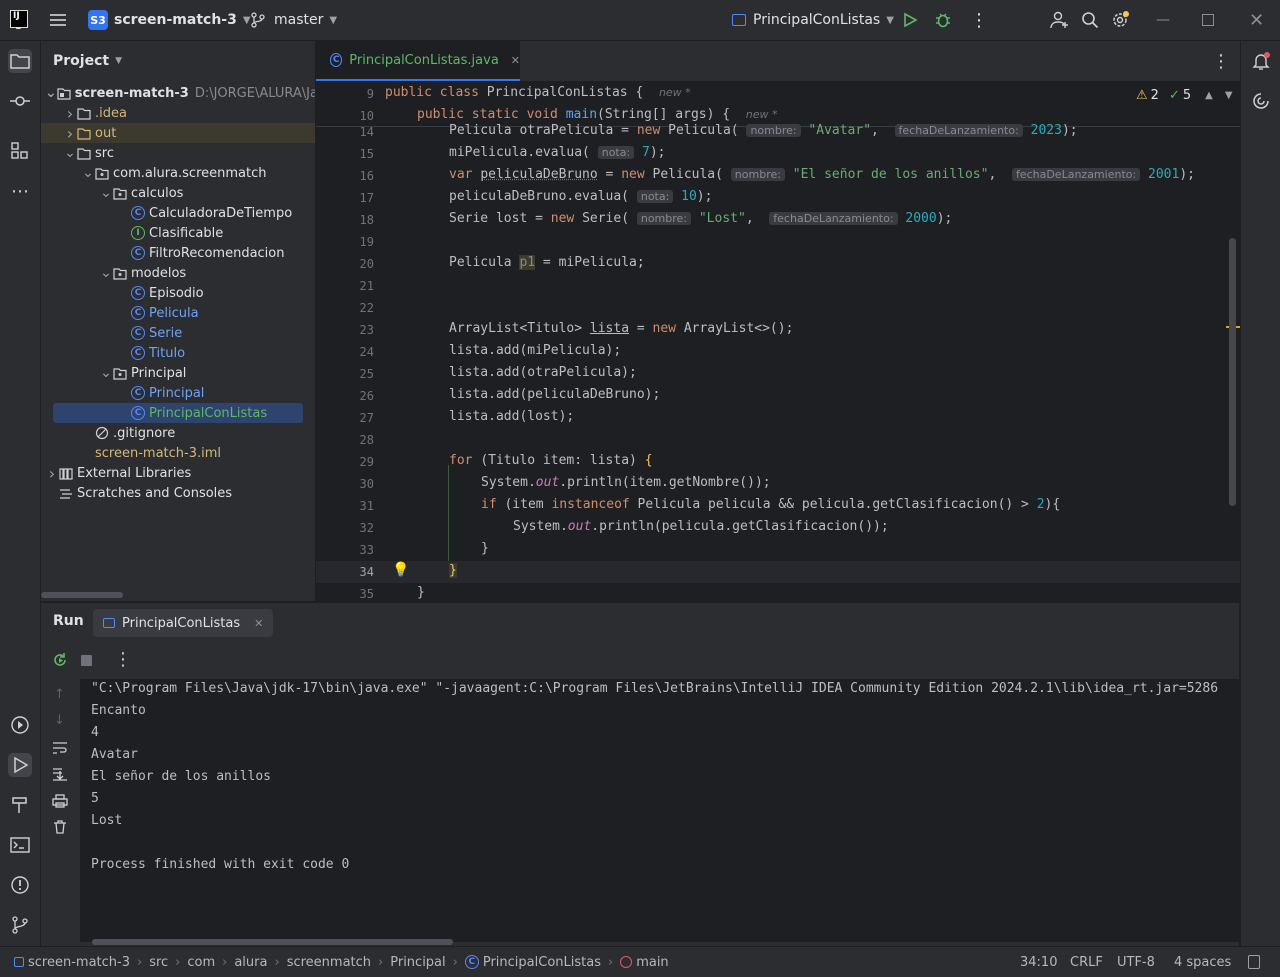 Image resolution: width=1280 pixels, height=977 pixels. What do you see at coordinates (644, 962) in the screenshot?
I see `breadcrumb-item: main` at bounding box center [644, 962].